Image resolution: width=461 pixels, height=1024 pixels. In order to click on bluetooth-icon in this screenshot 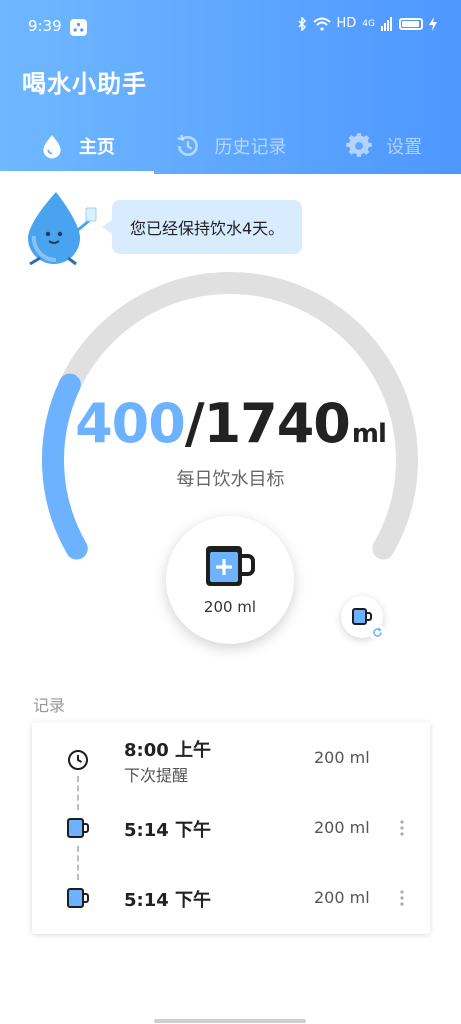, I will do `click(301, 23)`.